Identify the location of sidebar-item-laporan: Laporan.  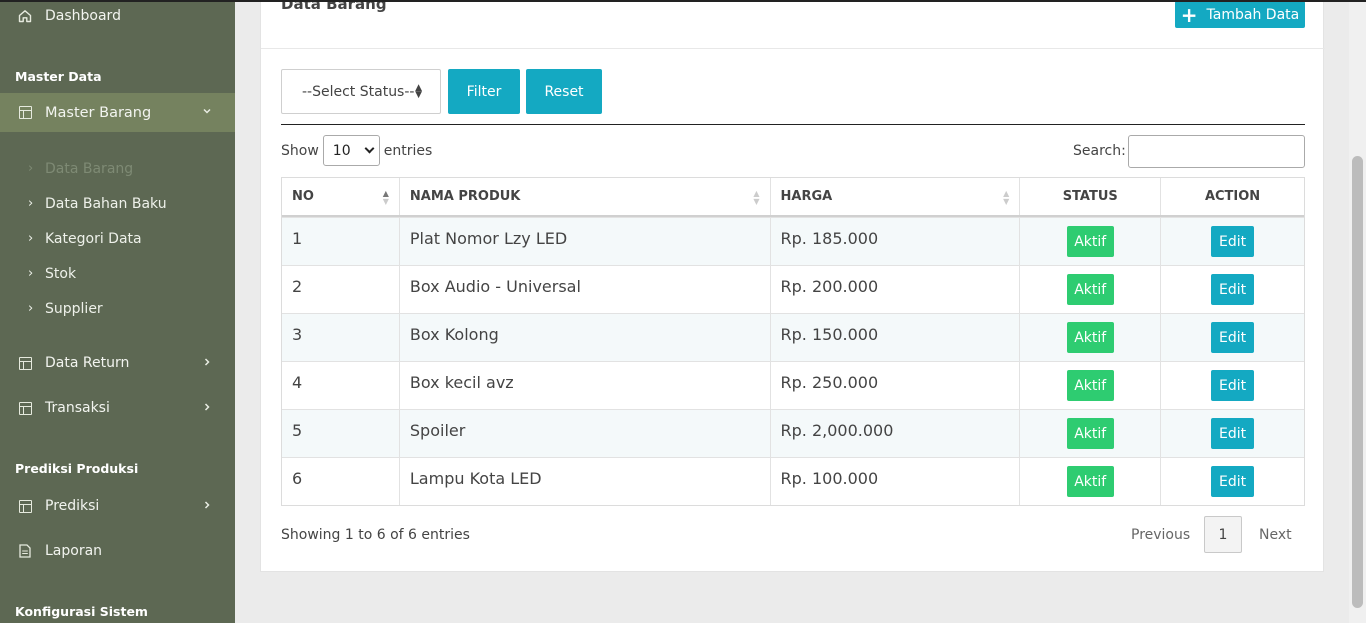
(117, 551).